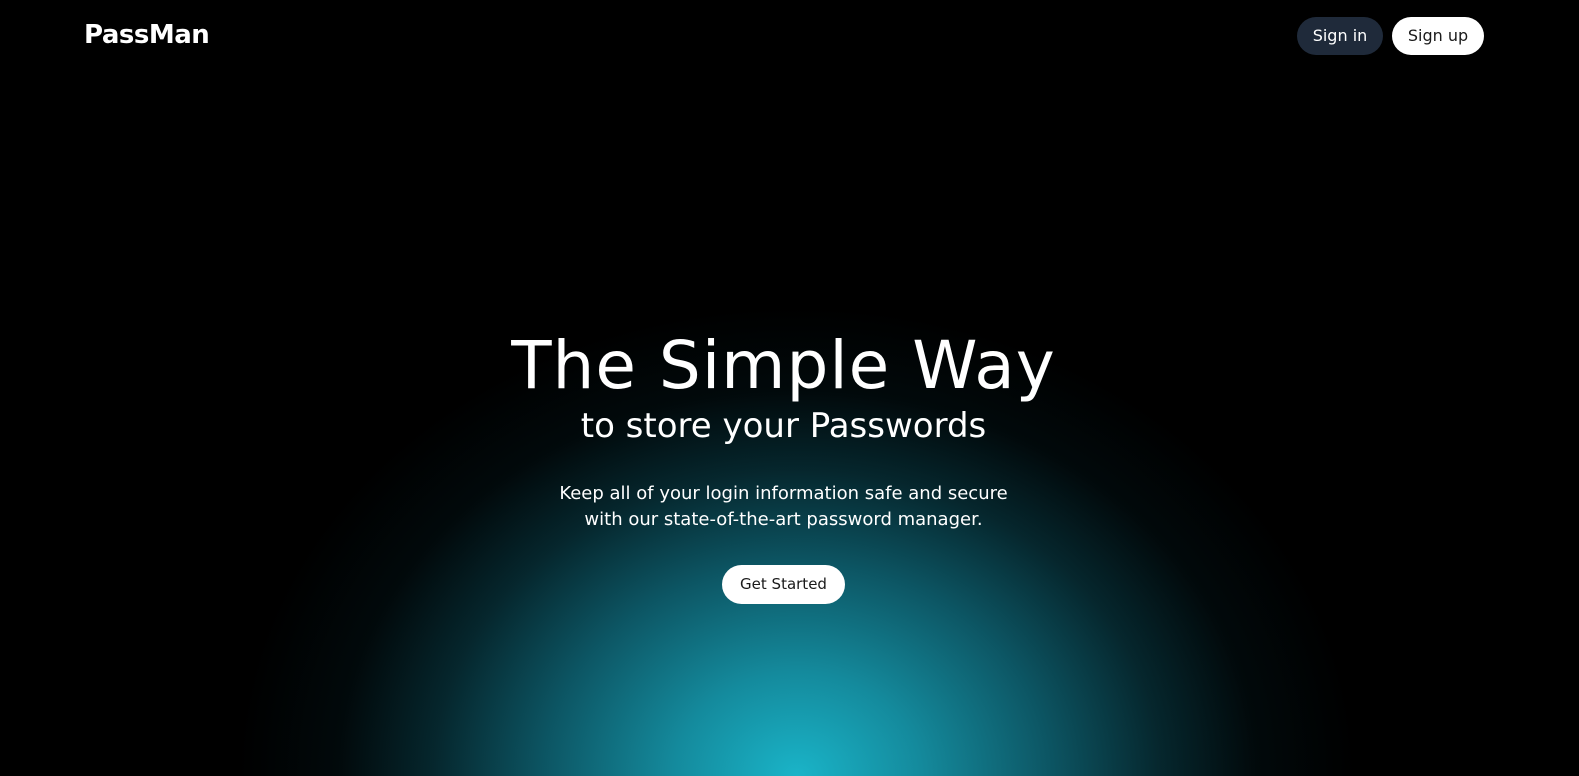 This screenshot has width=1579, height=776. What do you see at coordinates (783, 365) in the screenshot?
I see `hero-title: The Simple Way` at bounding box center [783, 365].